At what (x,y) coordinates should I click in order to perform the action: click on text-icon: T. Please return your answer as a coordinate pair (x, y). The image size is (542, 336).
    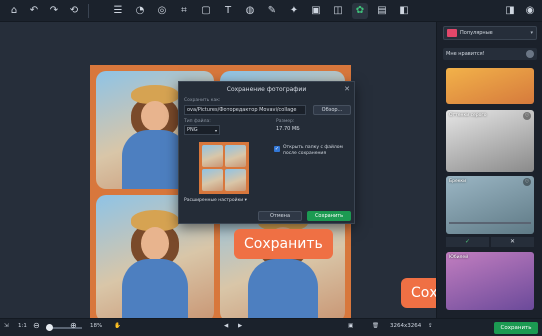
    Looking at the image, I should click on (228, 11).